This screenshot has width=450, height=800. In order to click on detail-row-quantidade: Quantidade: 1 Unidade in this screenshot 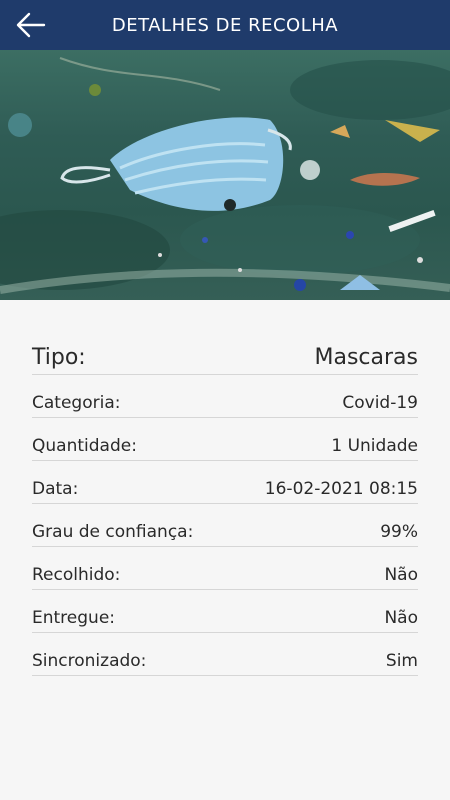, I will do `click(225, 439)`.